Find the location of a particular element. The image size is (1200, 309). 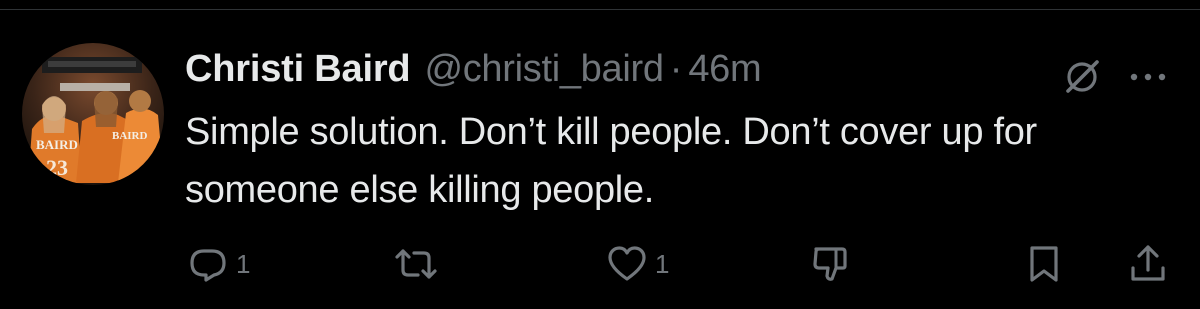

dislike-button is located at coordinates (830, 264).